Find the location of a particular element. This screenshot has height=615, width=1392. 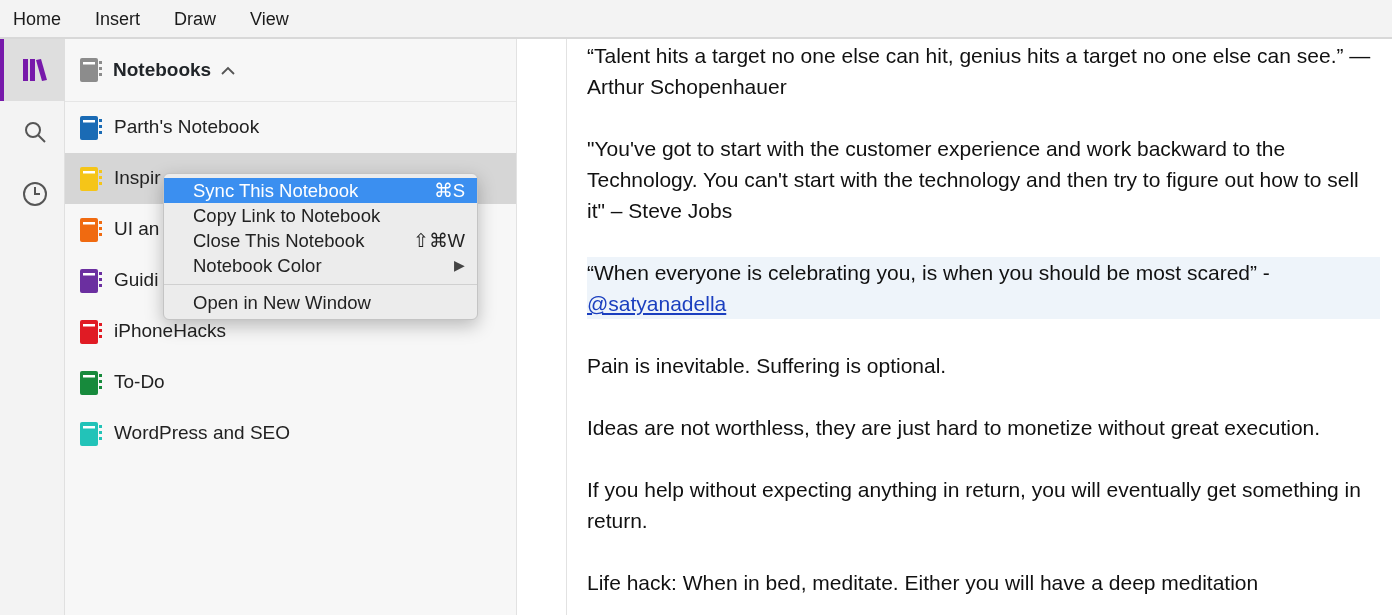

notebooks-heading: Notebooks is located at coordinates (162, 69).